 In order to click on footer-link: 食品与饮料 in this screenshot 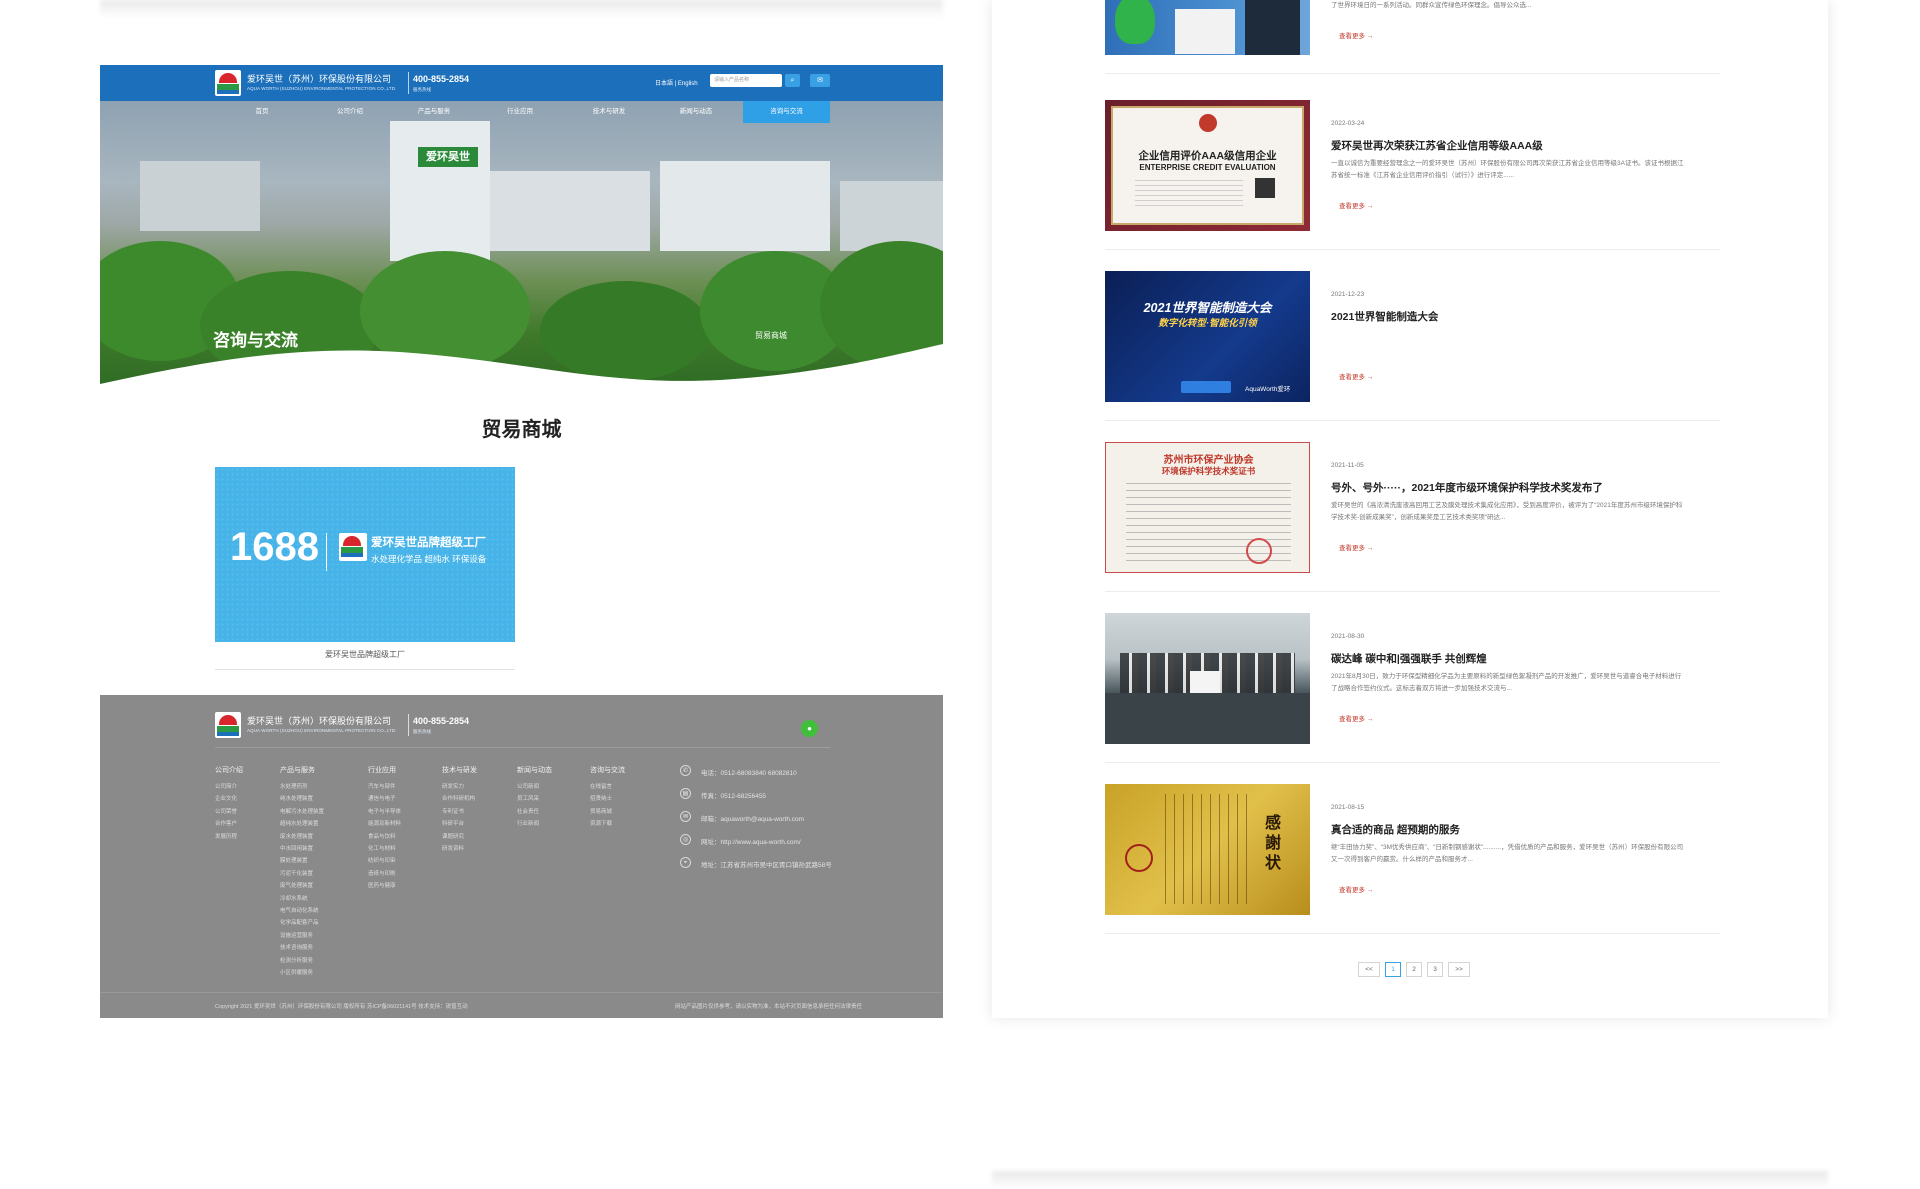, I will do `click(384, 837)`.